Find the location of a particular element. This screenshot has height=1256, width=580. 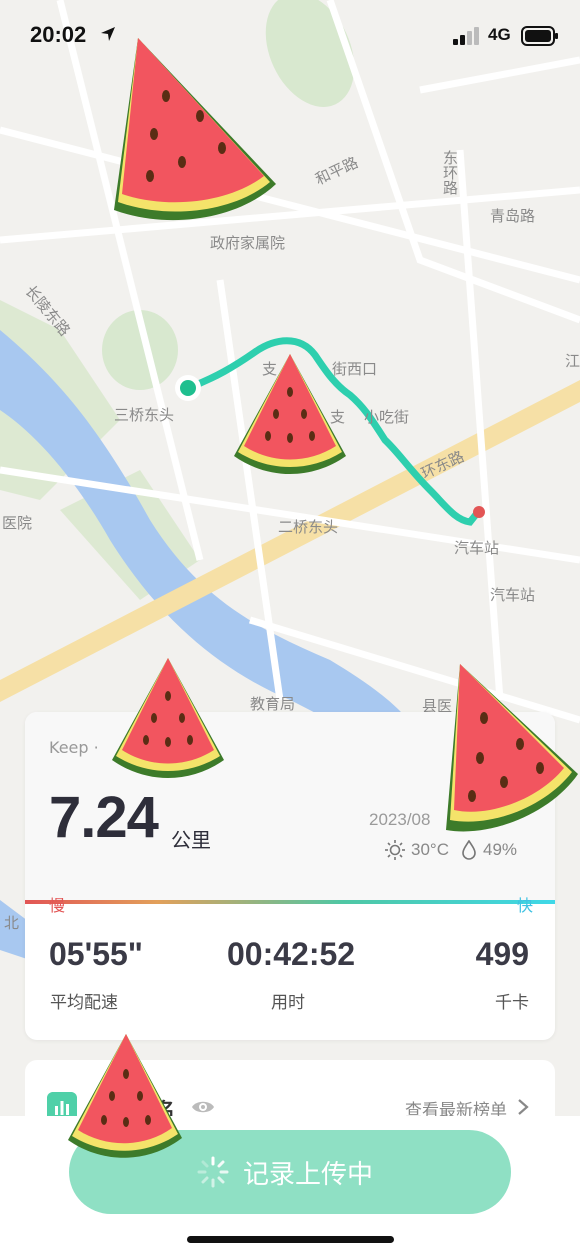

map-label-poi: 三桥东头 is located at coordinates (144, 415).